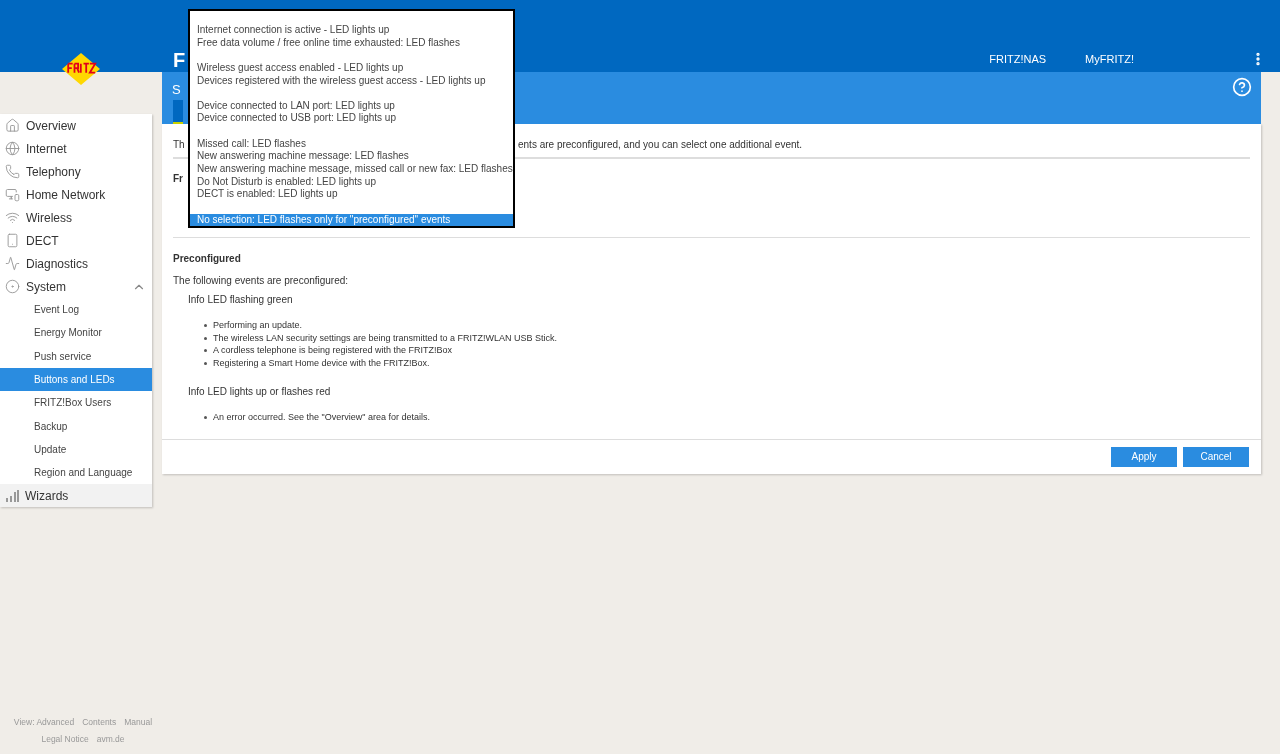 This screenshot has height=754, width=1280. I want to click on dropdown-option: New answering machine message: LED flashes, so click(351, 156).